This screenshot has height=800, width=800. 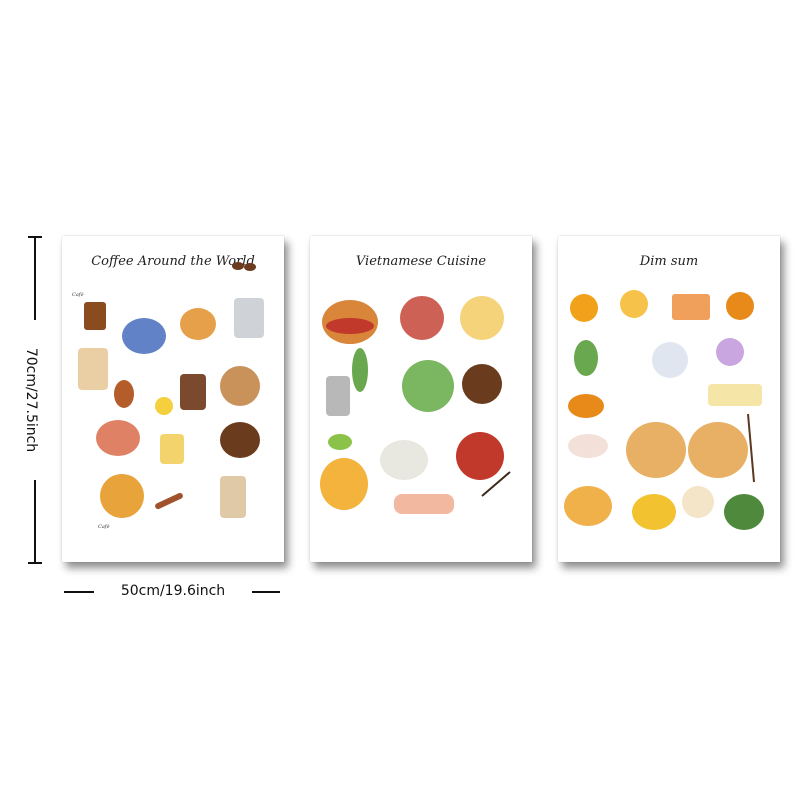 I want to click on xiao-long-bao-illustration, so click(x=634, y=304).